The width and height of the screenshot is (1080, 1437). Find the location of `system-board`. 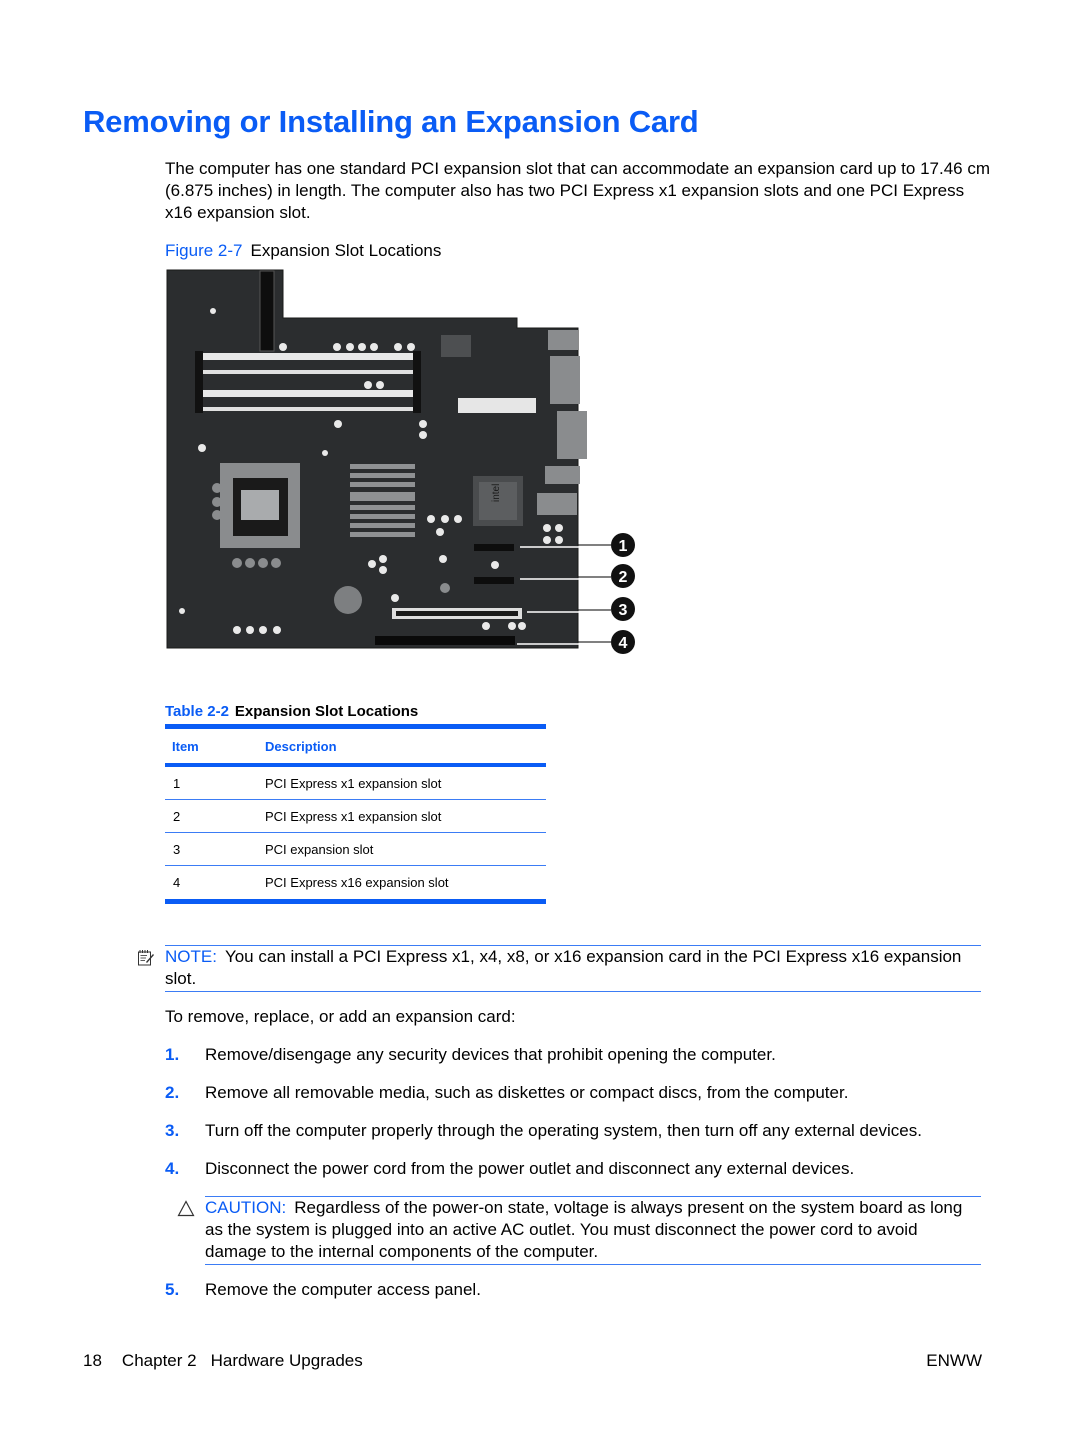

system-board is located at coordinates (372, 459).